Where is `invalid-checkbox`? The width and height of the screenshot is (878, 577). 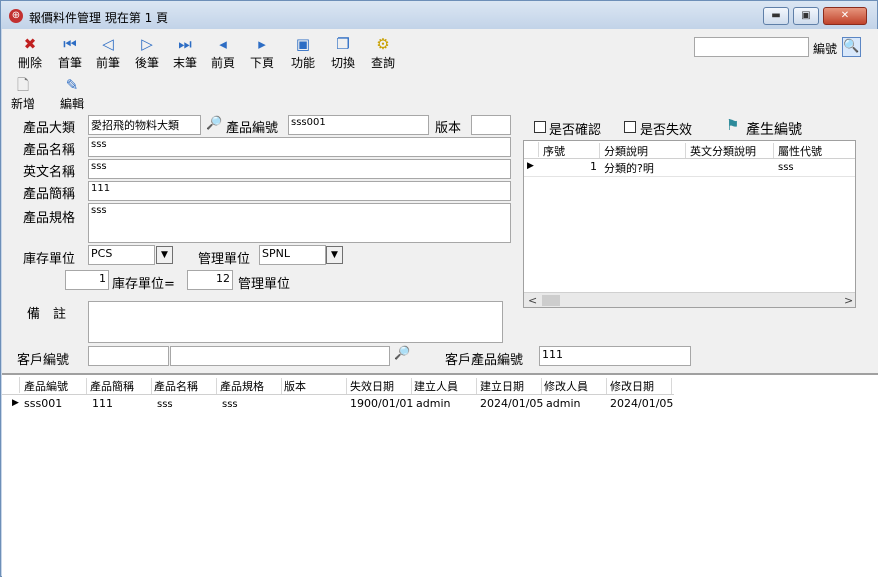
invalid-checkbox is located at coordinates (630, 127).